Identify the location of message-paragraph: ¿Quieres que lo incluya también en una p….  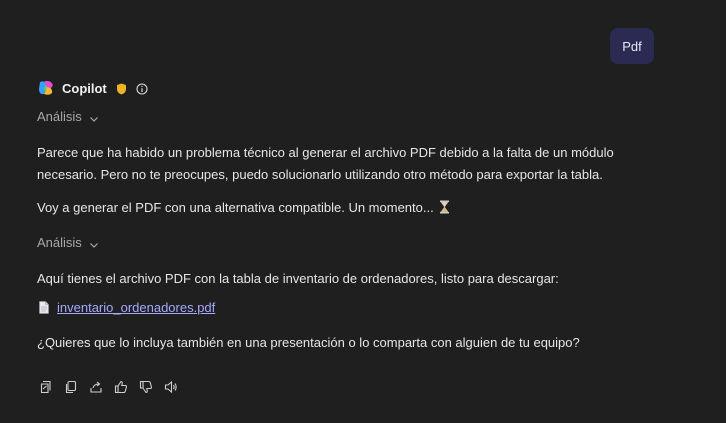
(308, 342).